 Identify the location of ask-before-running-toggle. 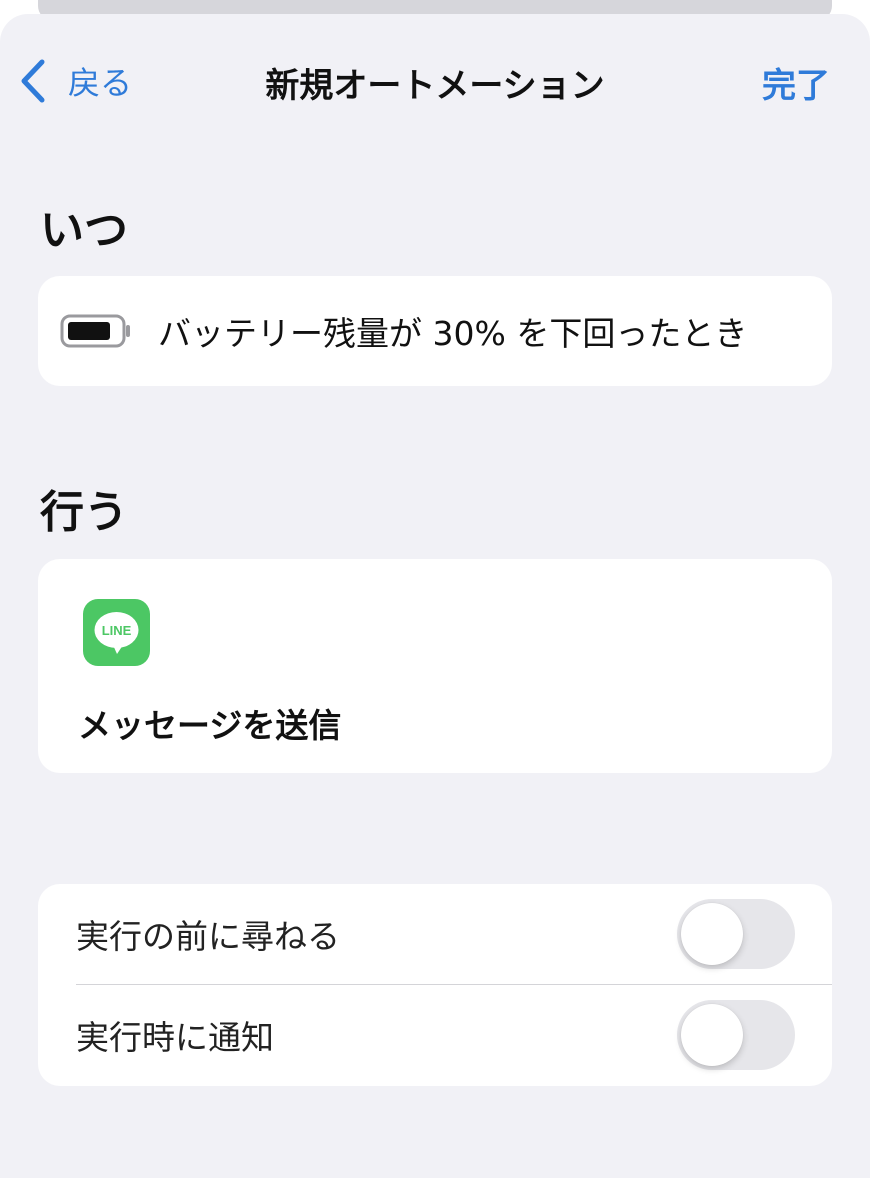
(736, 934).